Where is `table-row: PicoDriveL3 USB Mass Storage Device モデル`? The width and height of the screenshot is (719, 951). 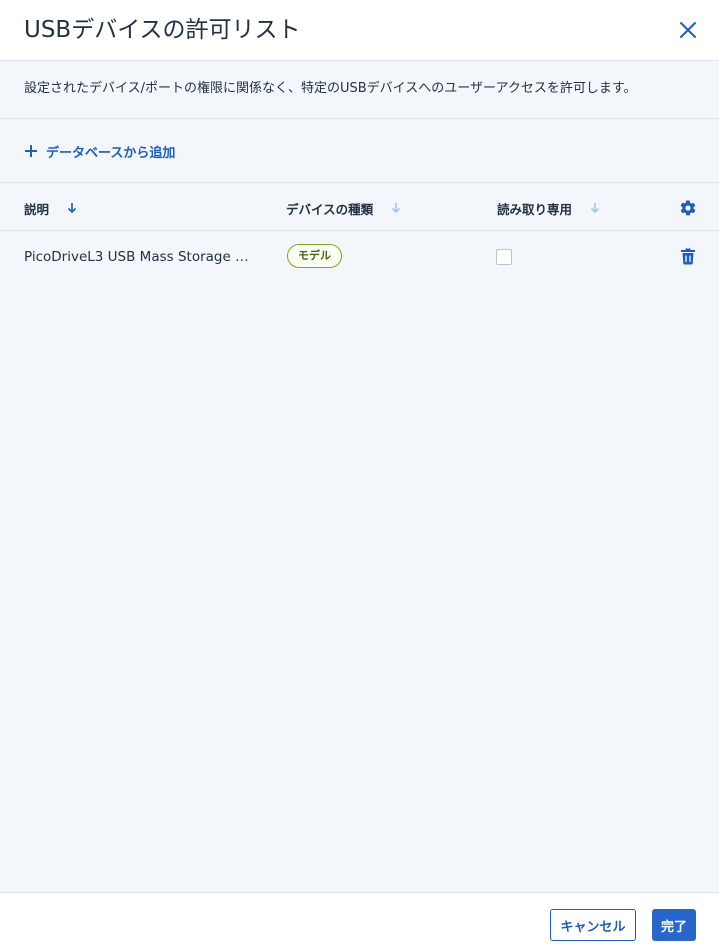
table-row: PicoDriveL3 USB Mass Storage Device モデル is located at coordinates (359, 258).